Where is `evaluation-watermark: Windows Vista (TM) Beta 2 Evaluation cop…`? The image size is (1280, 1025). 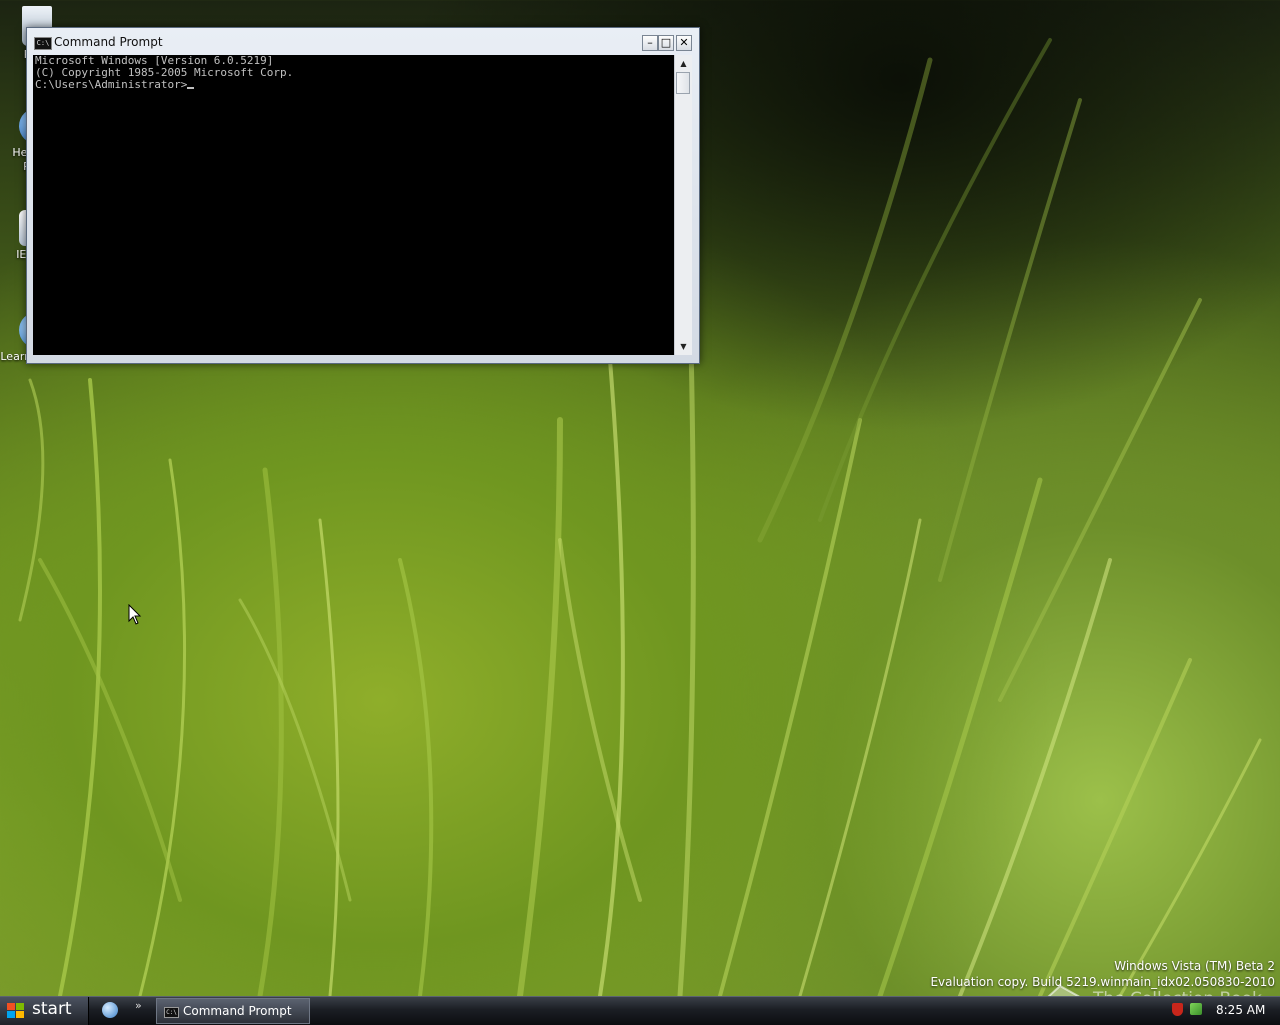 evaluation-watermark: Windows Vista (TM) Beta 2 Evaluation cop… is located at coordinates (1102, 974).